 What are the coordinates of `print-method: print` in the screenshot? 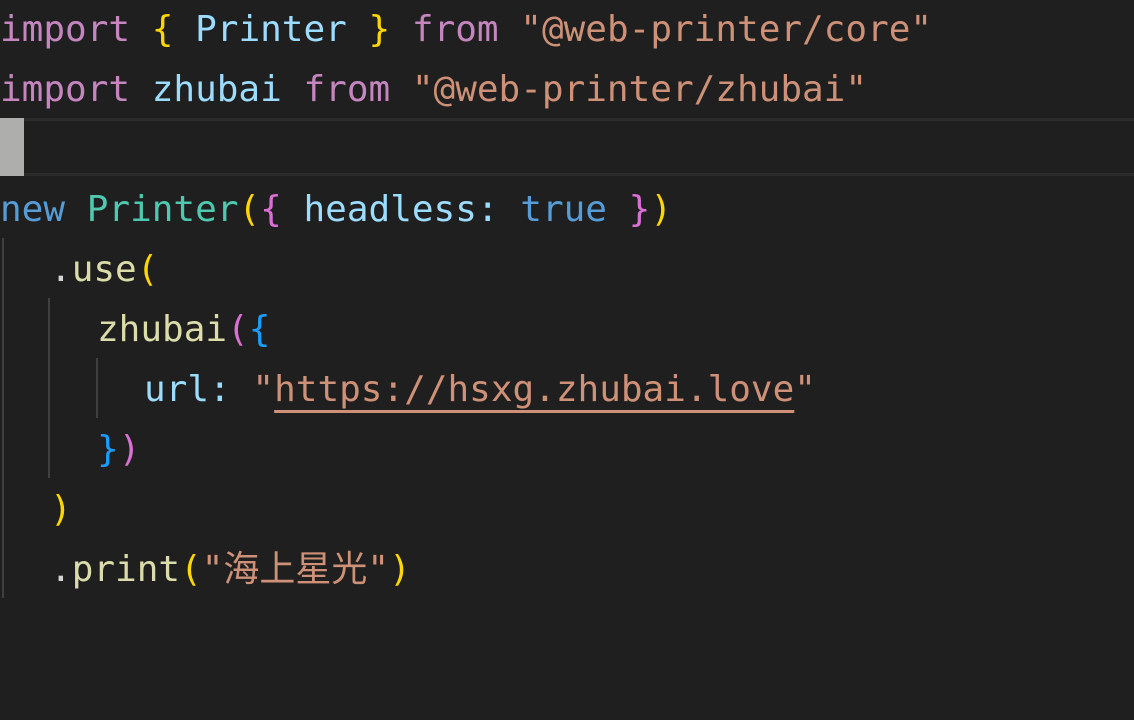 It's located at (126, 569).